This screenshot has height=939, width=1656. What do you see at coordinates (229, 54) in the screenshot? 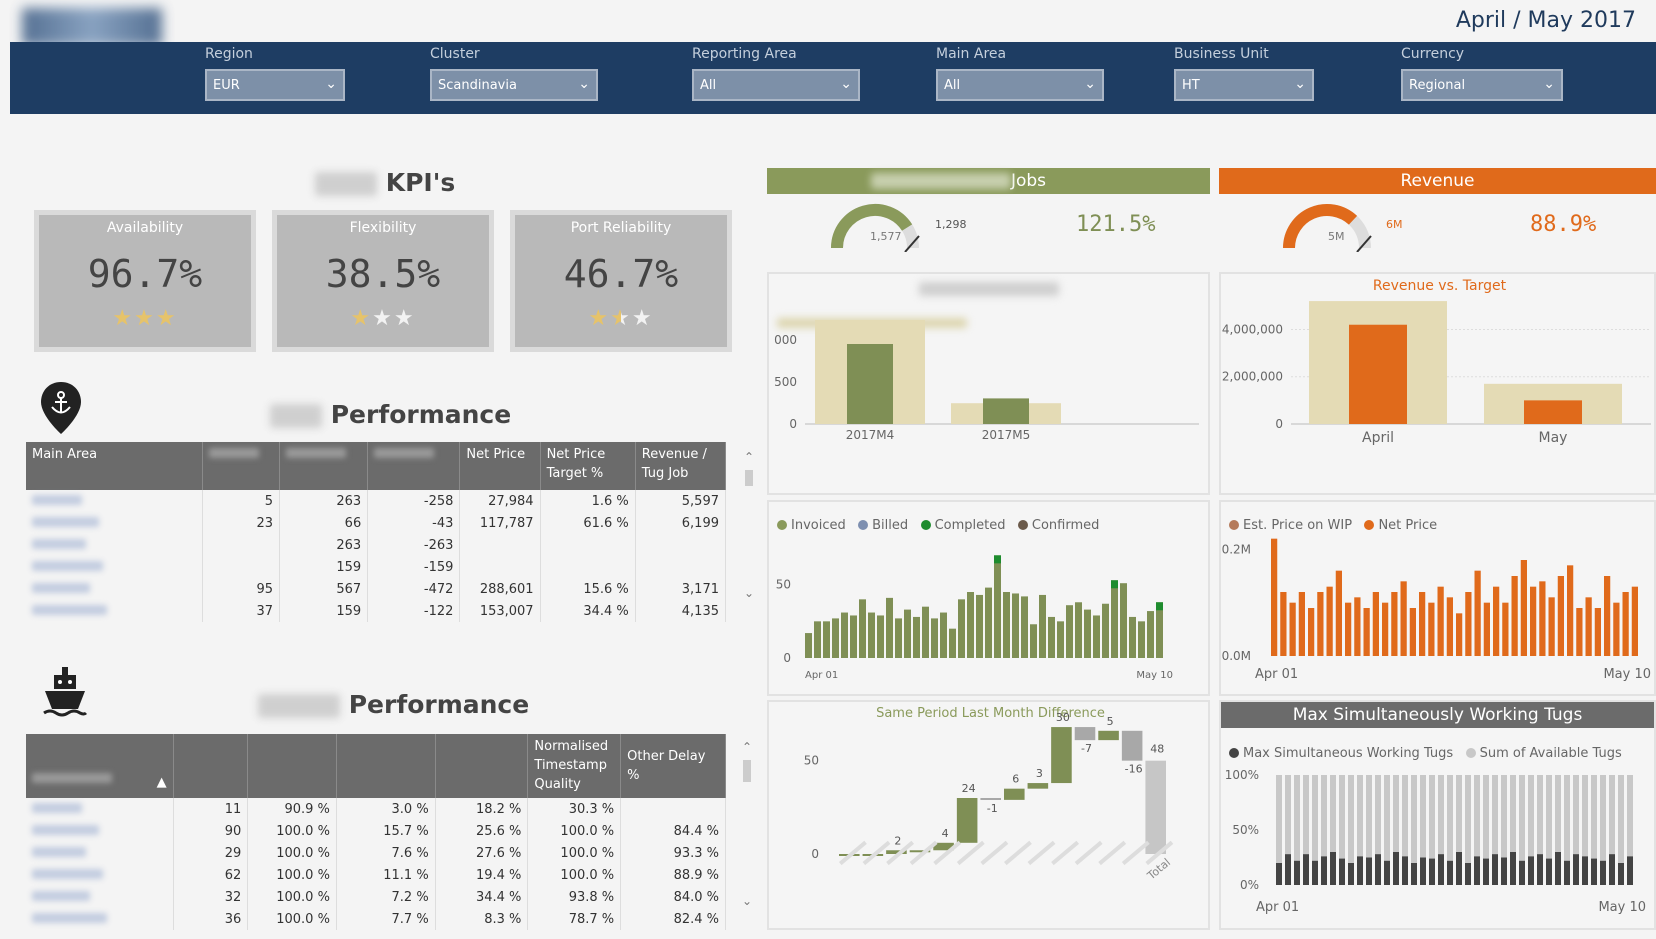
I see `filter-label: Region` at bounding box center [229, 54].